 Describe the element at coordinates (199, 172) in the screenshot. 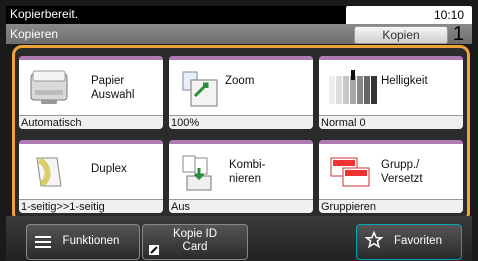

I see `combine-icon` at that location.